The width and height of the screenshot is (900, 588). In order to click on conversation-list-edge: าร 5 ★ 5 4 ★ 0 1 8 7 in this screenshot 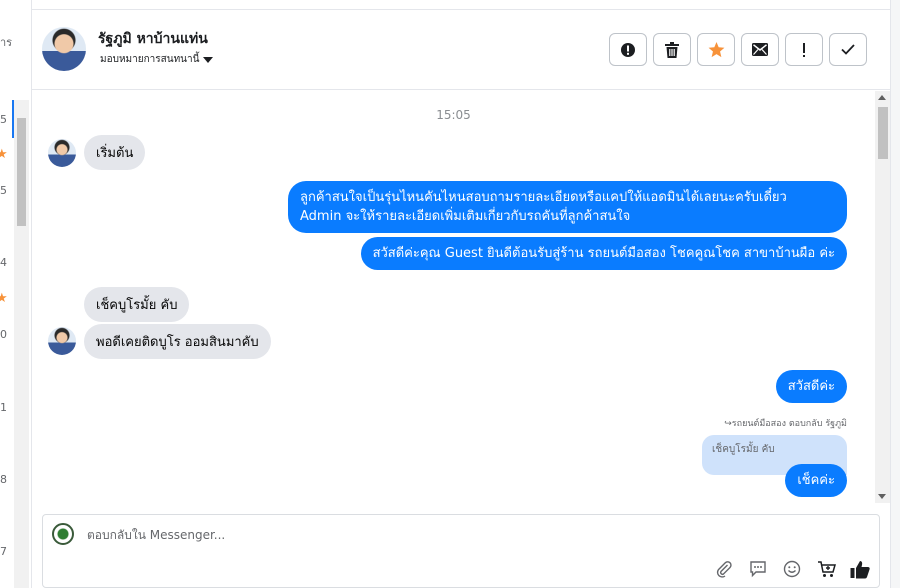, I will do `click(16, 294)`.